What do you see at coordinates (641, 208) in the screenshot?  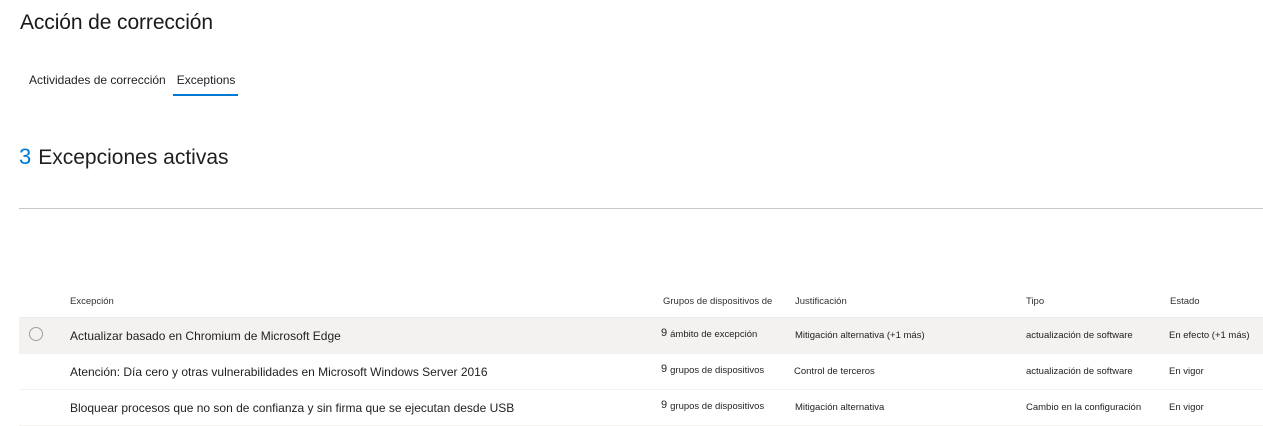 I see `section-divider` at bounding box center [641, 208].